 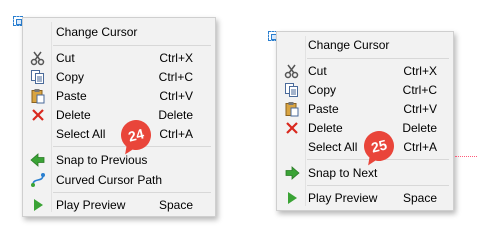 I want to click on curved-path-icon, so click(x=38, y=180).